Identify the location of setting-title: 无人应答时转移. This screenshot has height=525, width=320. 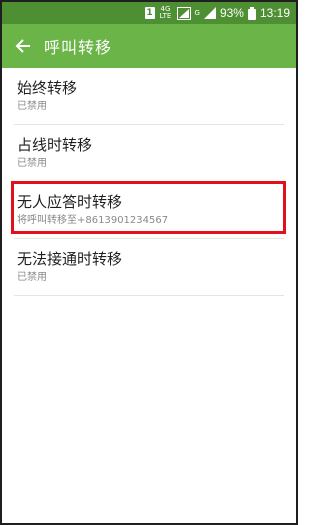
(70, 202).